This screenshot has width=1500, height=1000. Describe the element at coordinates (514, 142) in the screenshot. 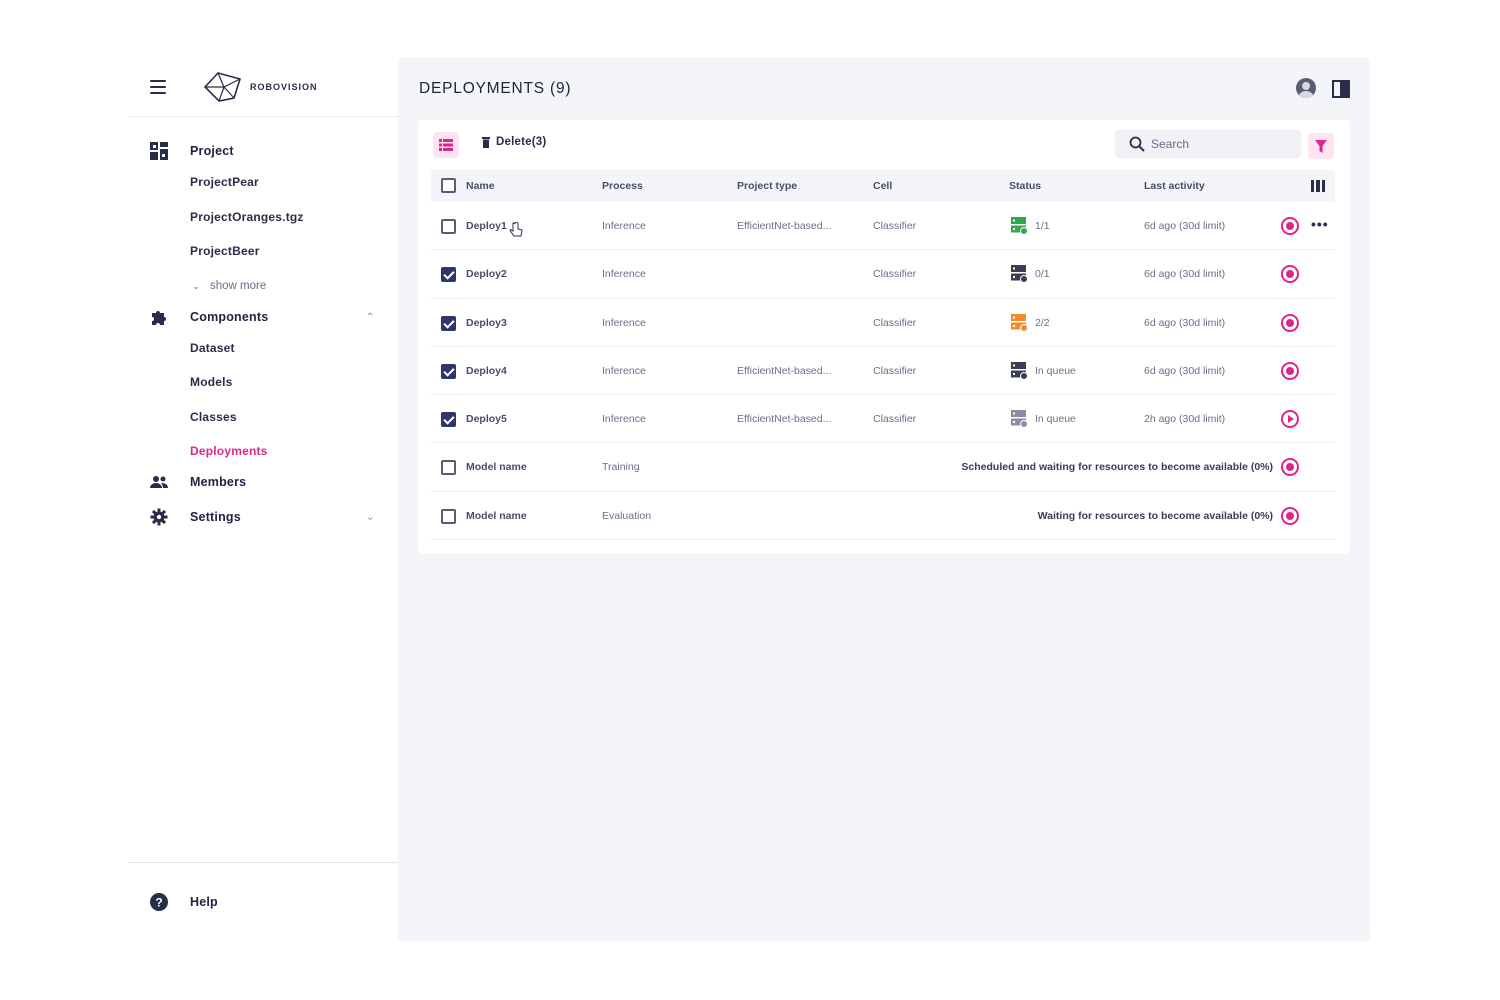

I see `delete-button: Delete(3)` at that location.